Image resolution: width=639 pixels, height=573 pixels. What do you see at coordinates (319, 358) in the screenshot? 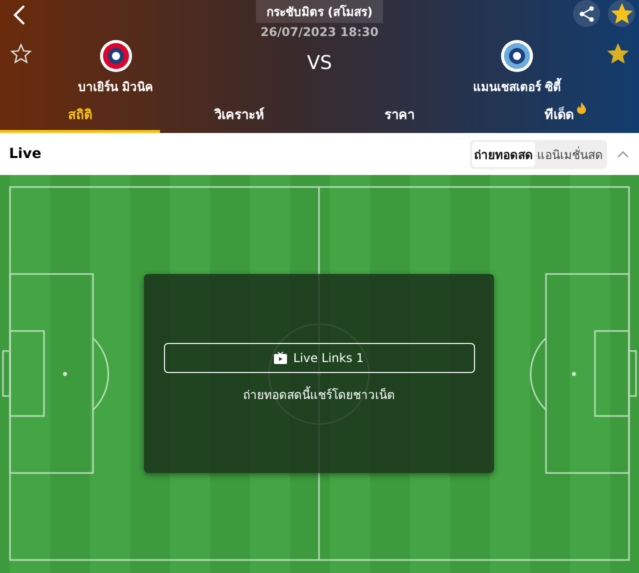
I see `live-links-button: Live Links 1` at bounding box center [319, 358].